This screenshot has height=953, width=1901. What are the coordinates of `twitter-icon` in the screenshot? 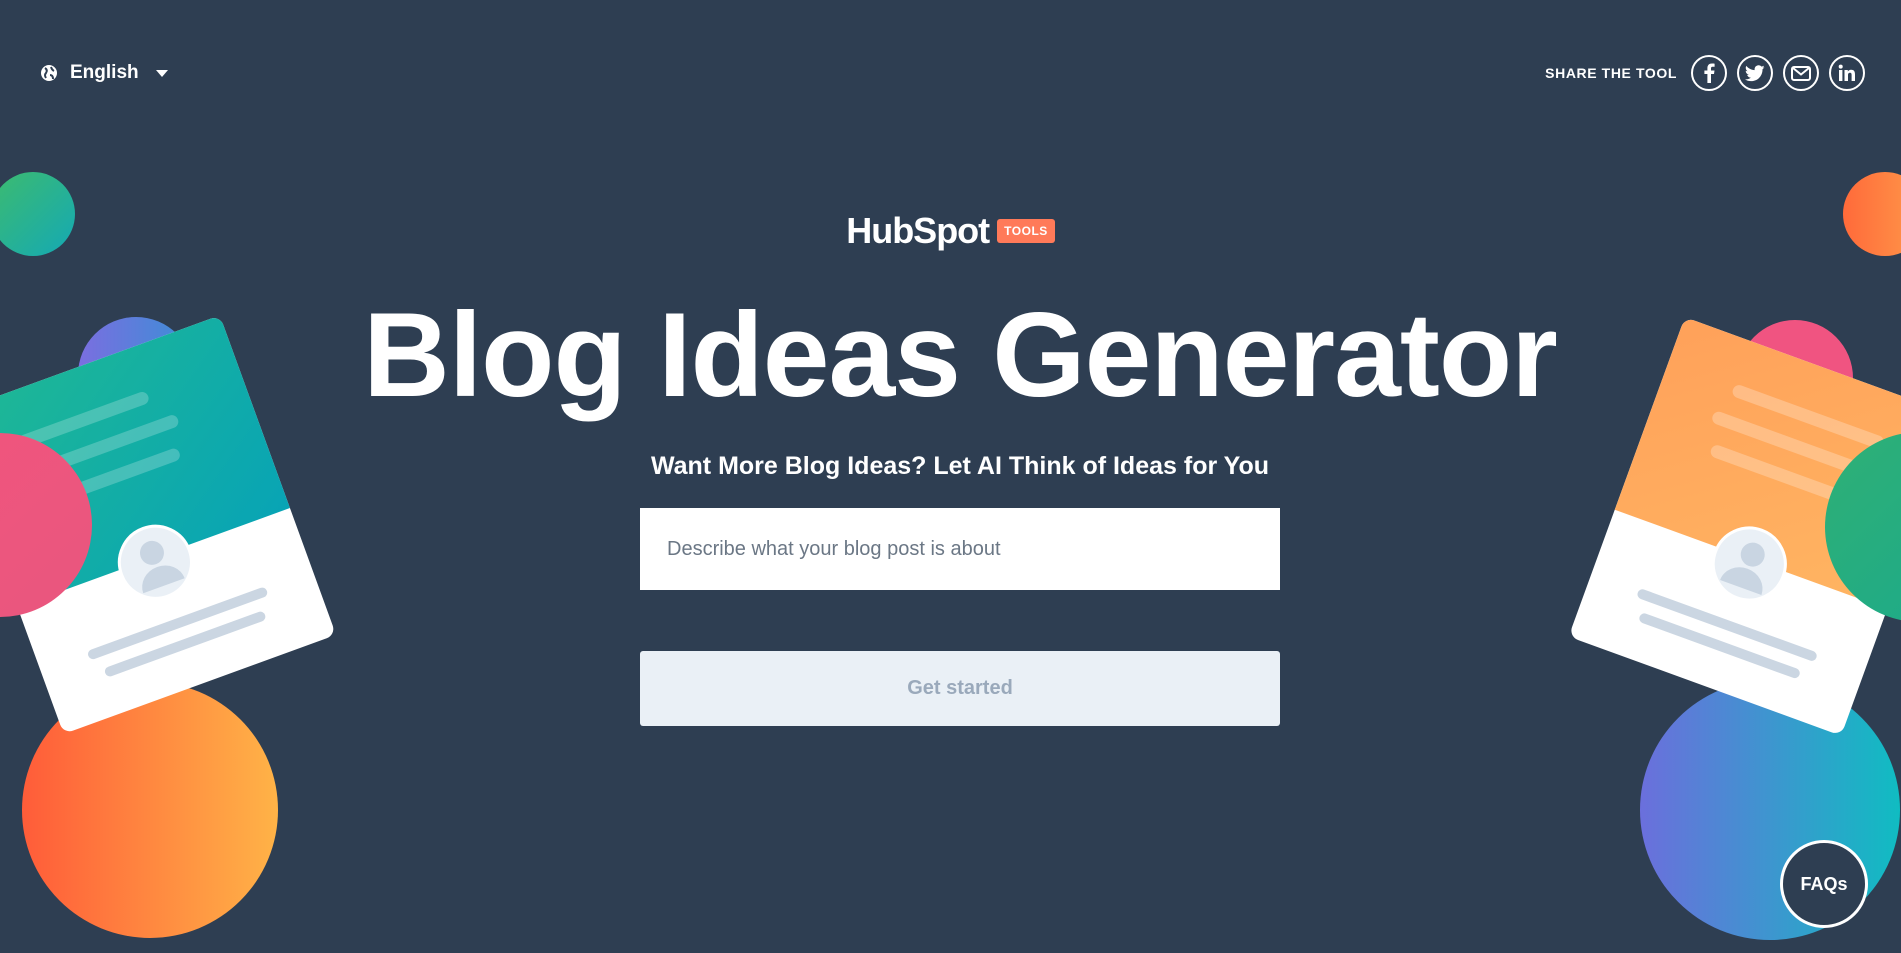 It's located at (1755, 72).